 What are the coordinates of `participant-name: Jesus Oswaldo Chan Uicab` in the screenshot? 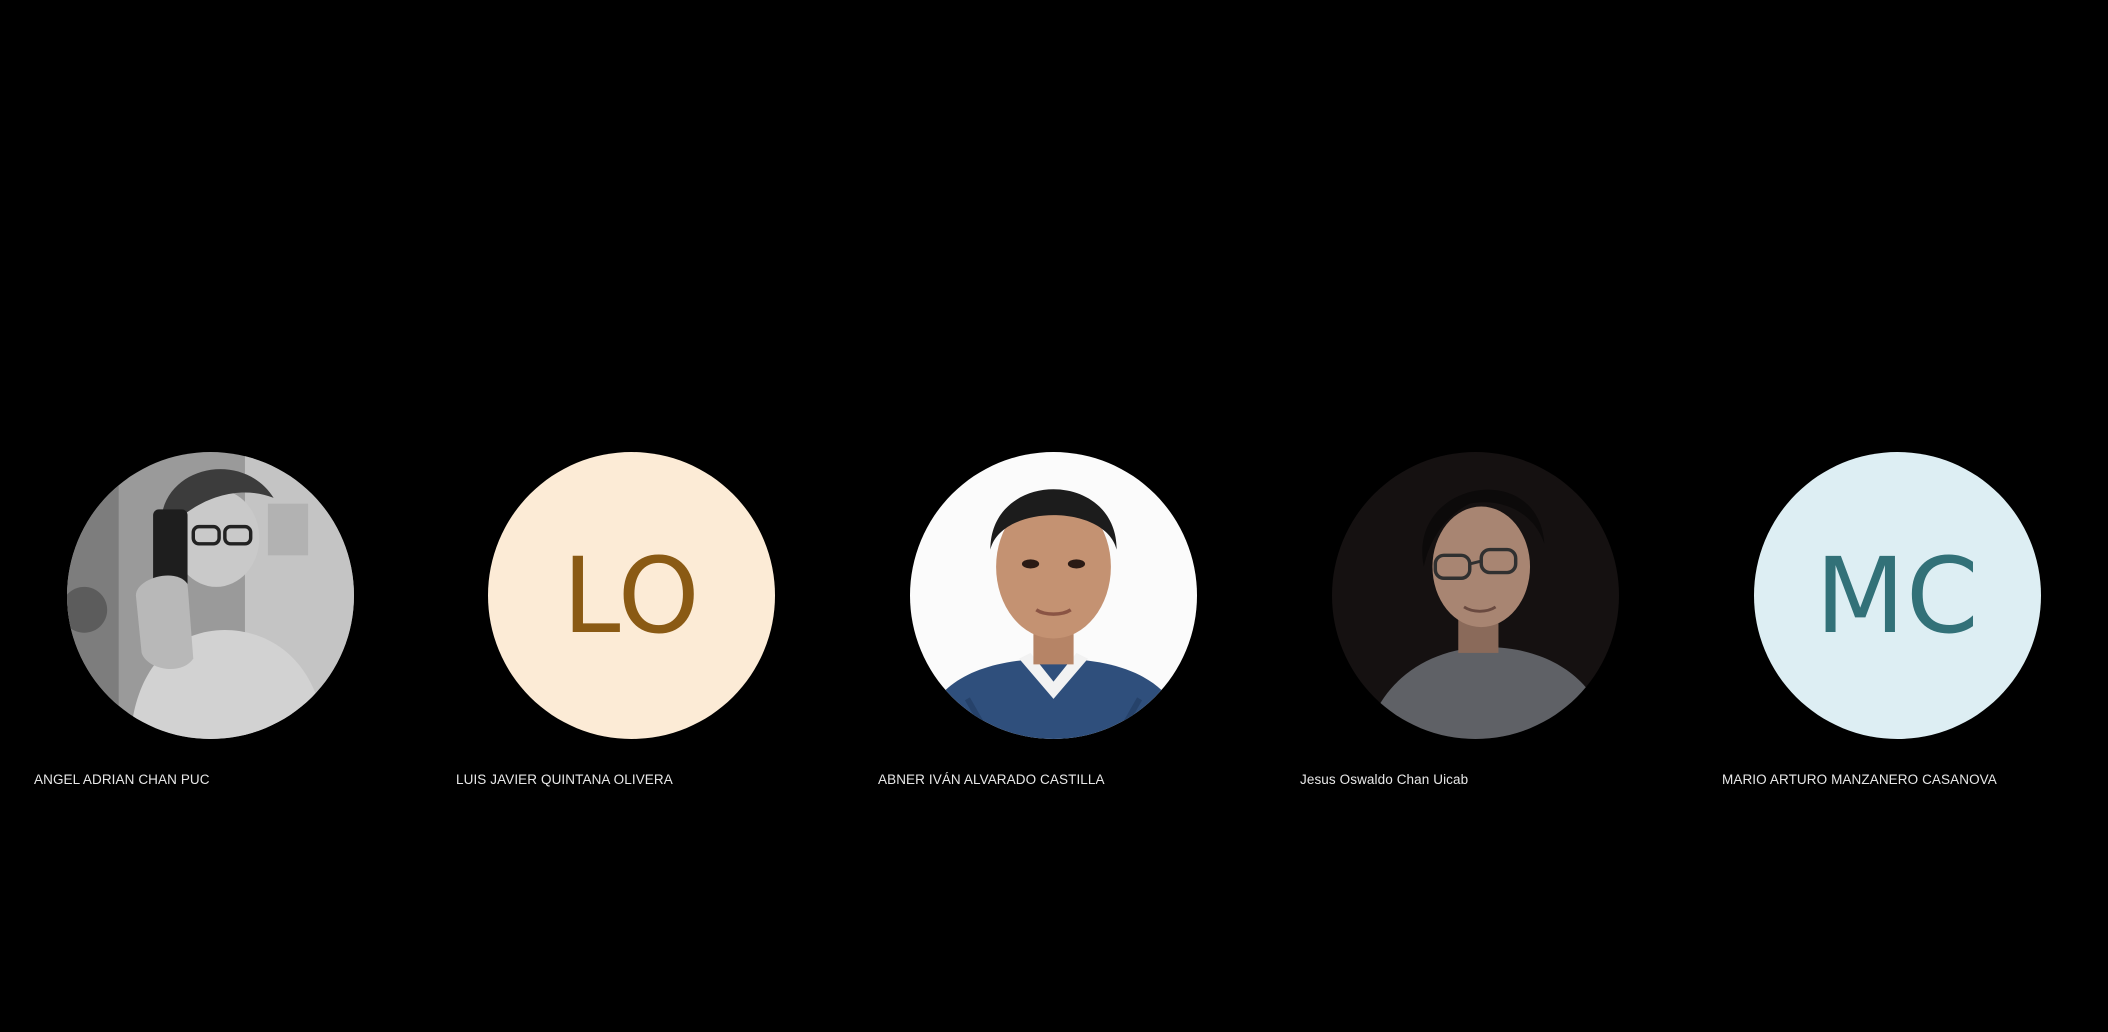 It's located at (1384, 779).